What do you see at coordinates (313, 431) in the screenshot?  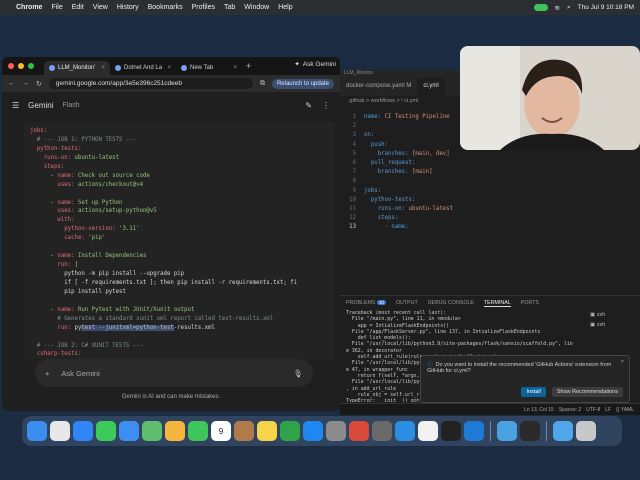 I see `app-store-icon` at bounding box center [313, 431].